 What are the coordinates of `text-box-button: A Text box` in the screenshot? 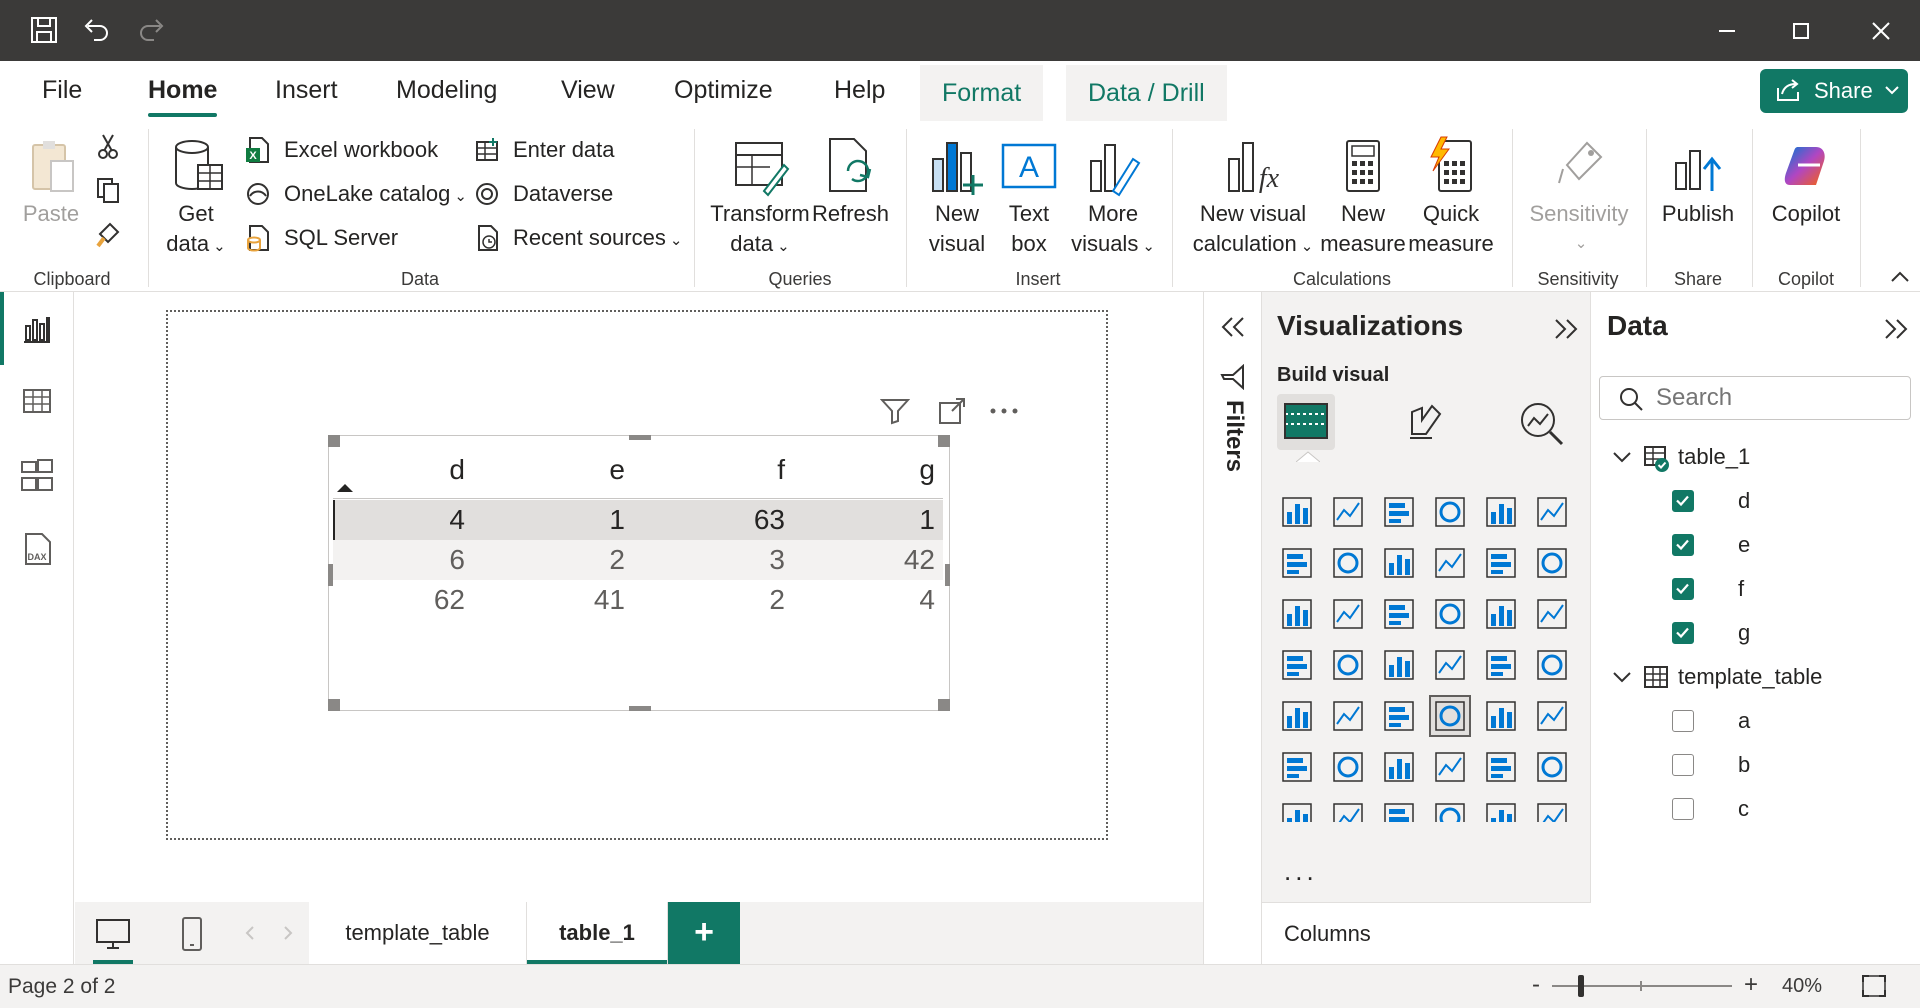 It's located at (1029, 197).